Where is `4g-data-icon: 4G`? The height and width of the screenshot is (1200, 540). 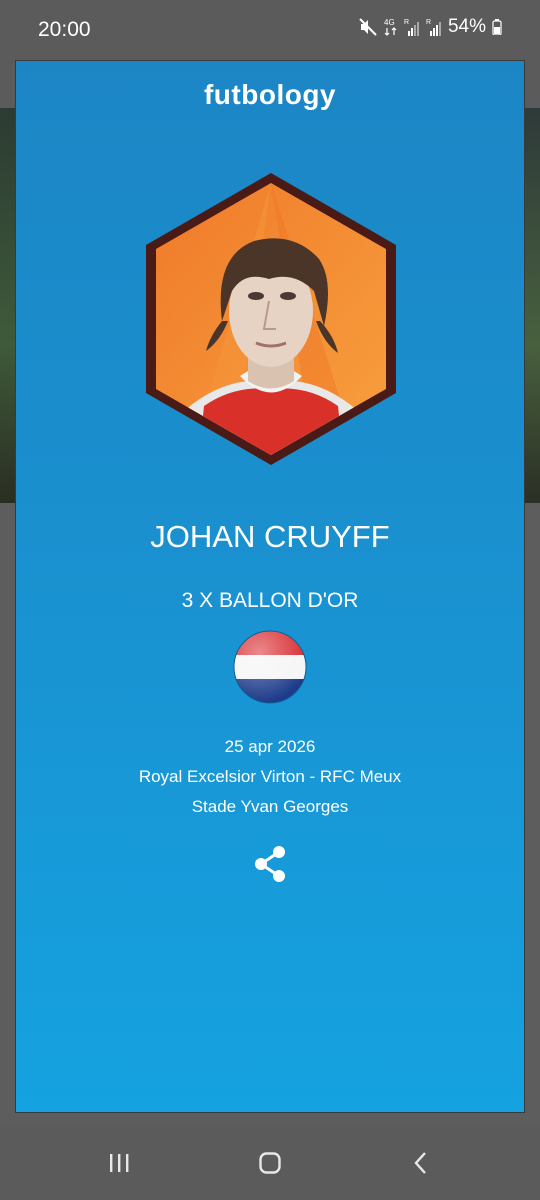 4g-data-icon: 4G is located at coordinates (390, 27).